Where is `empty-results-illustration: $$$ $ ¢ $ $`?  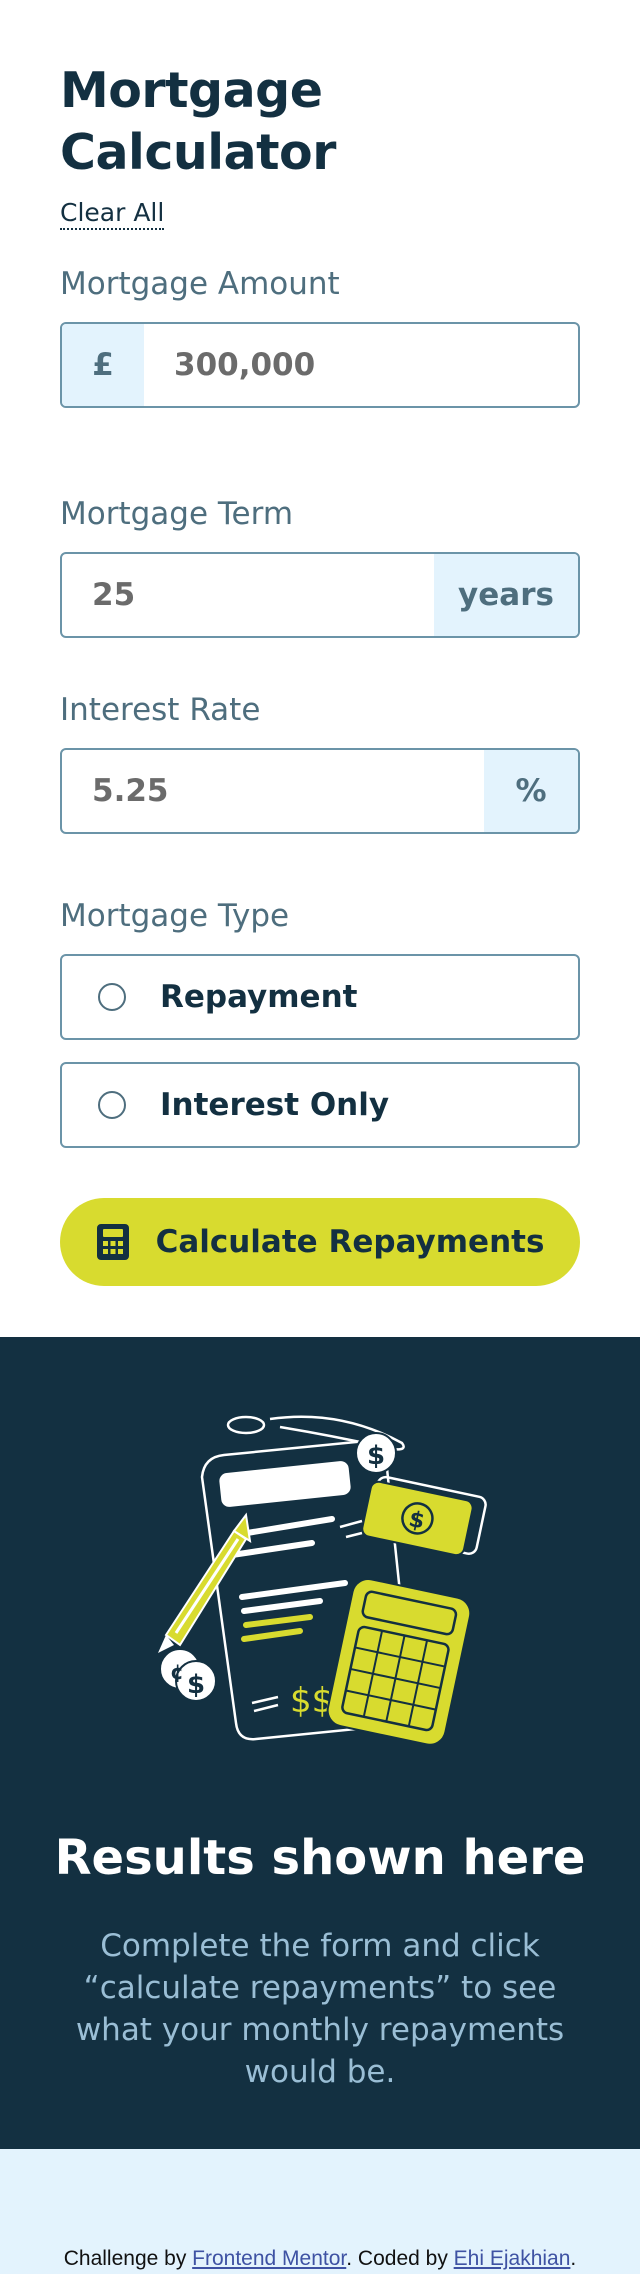 empty-results-illustration: $$$ $ ¢ $ $ is located at coordinates (322, 1580).